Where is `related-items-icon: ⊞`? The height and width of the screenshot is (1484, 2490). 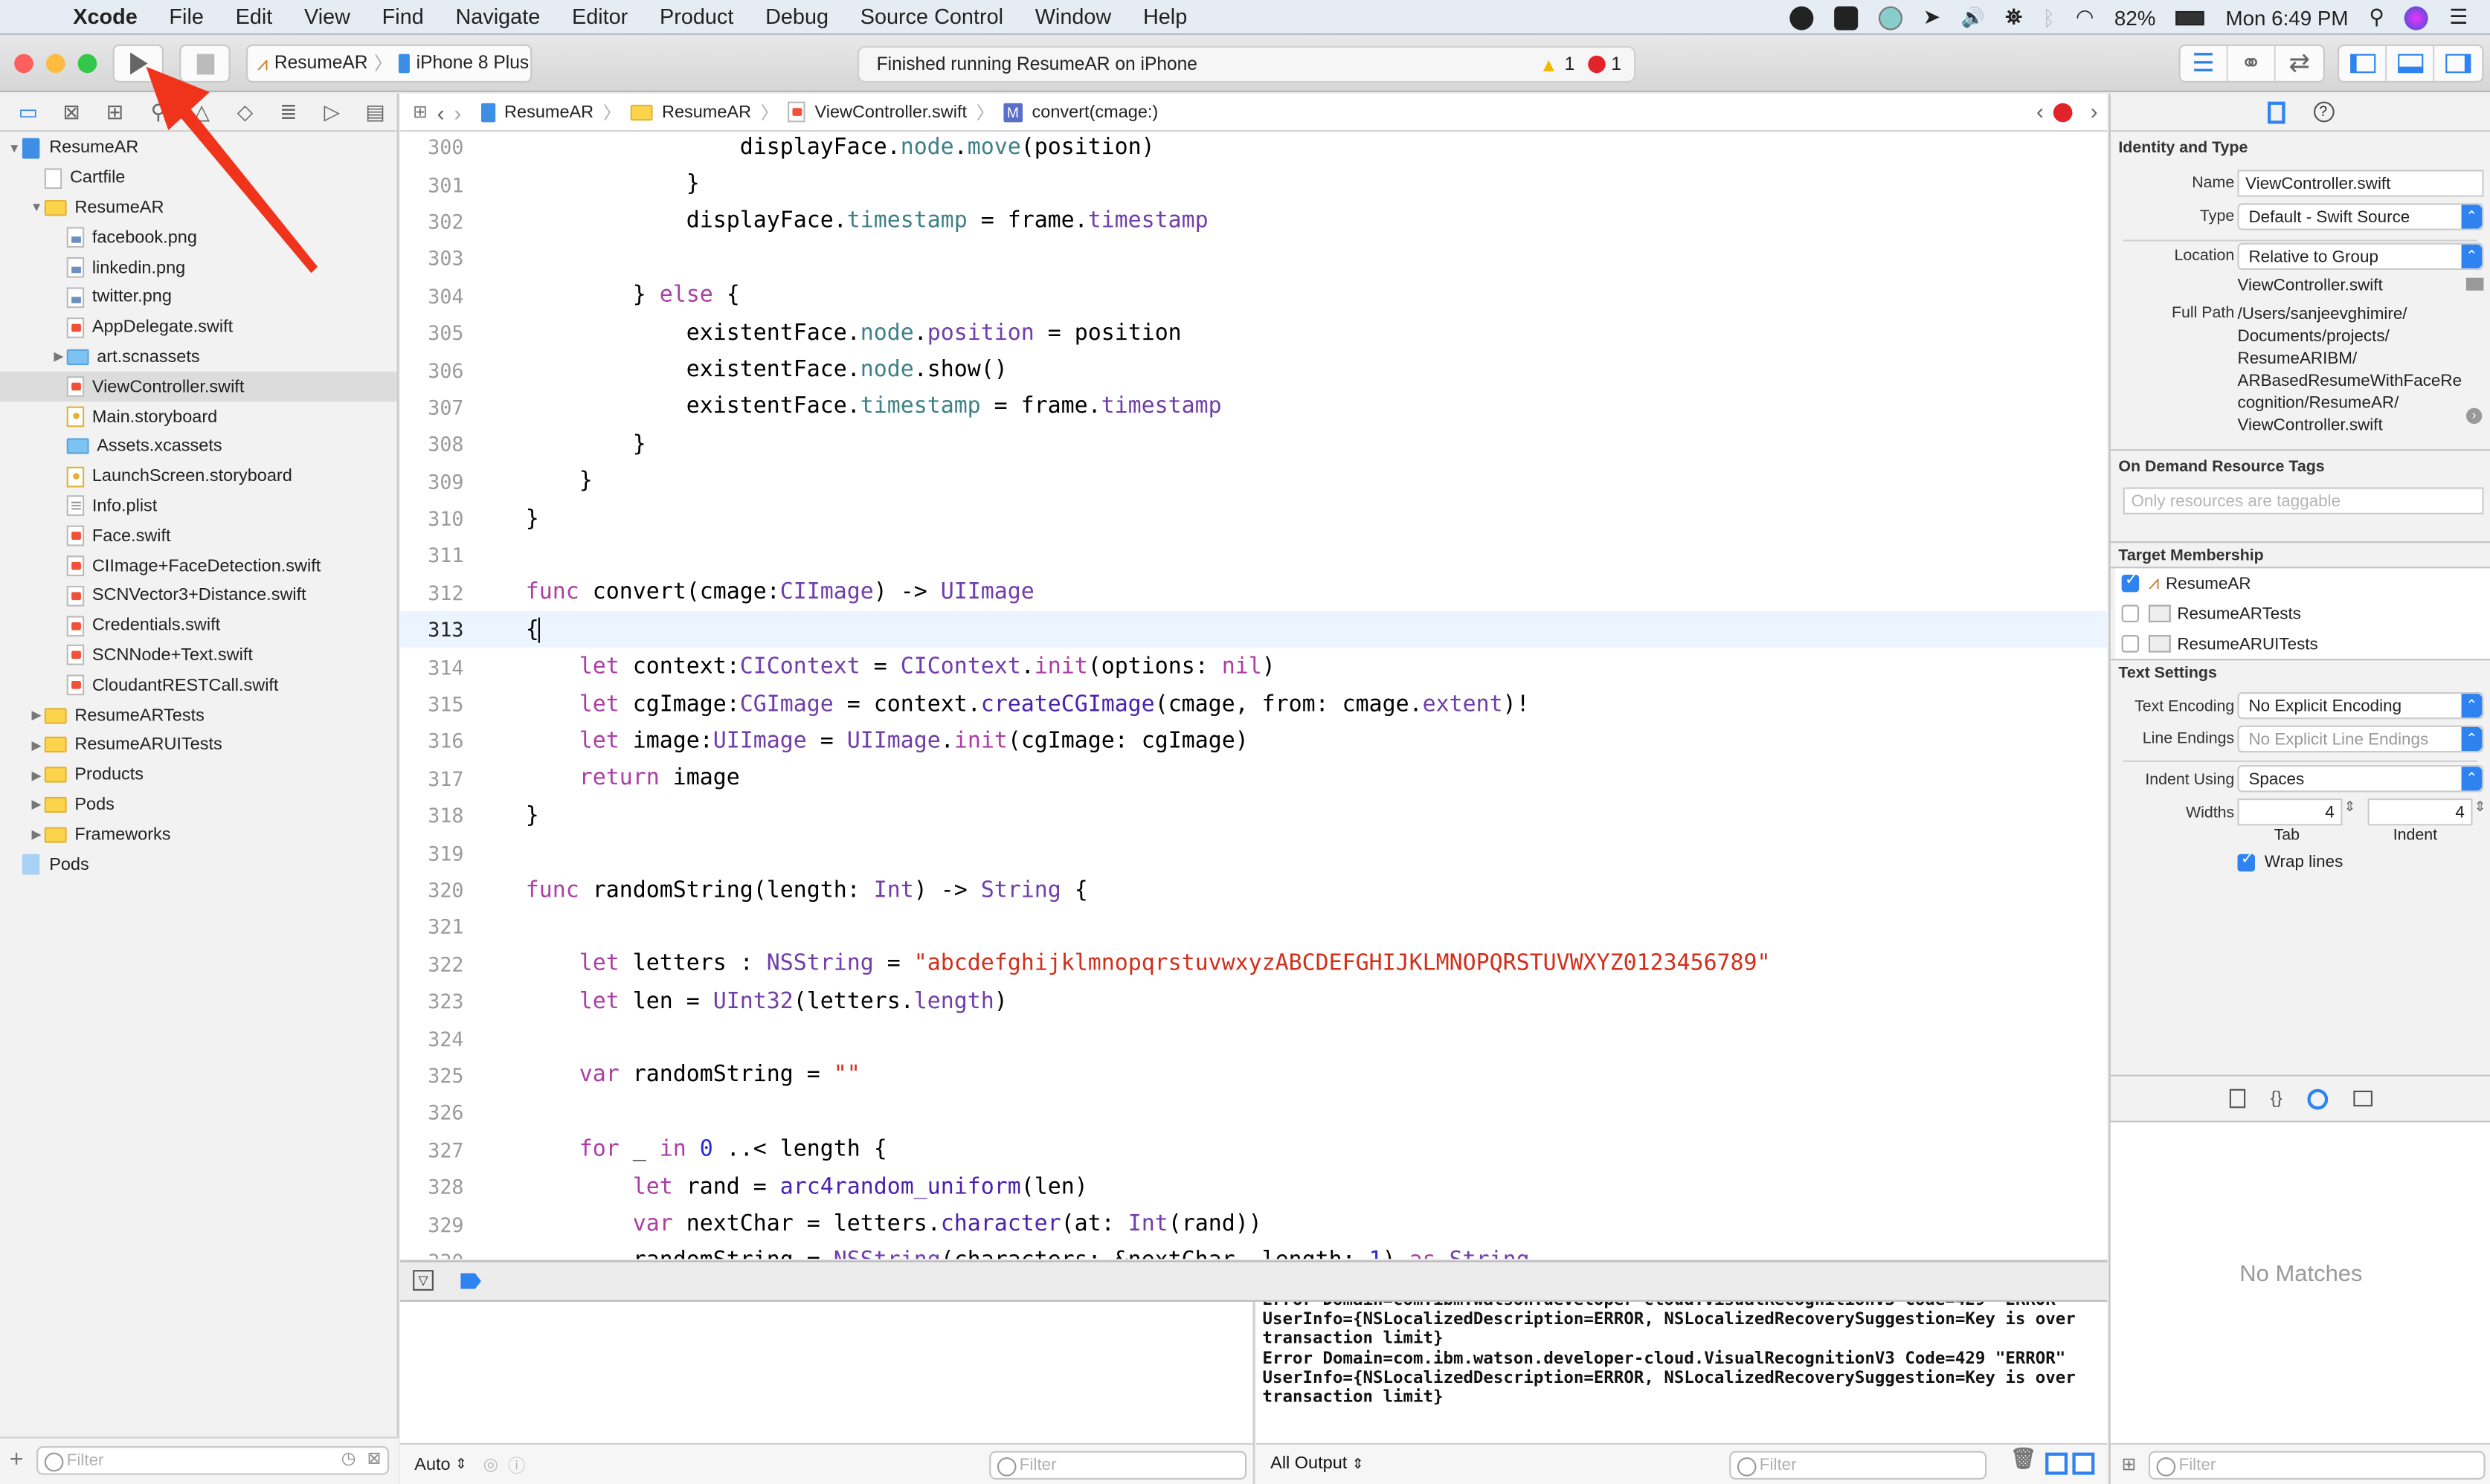 related-items-icon: ⊞ is located at coordinates (420, 112).